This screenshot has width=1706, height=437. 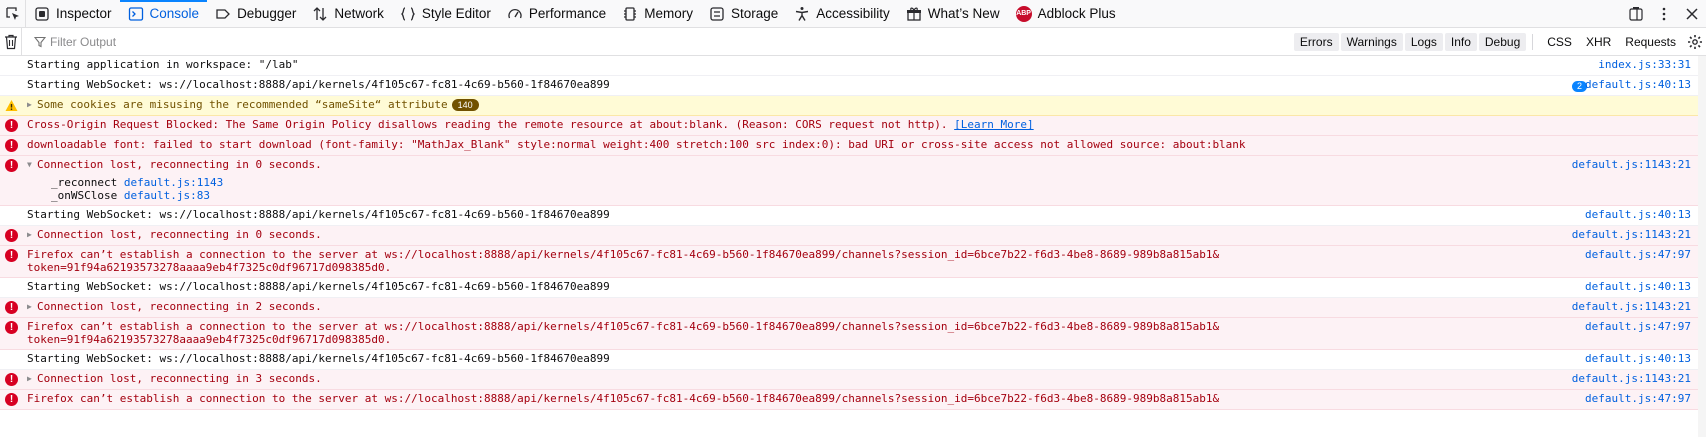 I want to click on frame-source-link: default.js:83, so click(x=167, y=195).